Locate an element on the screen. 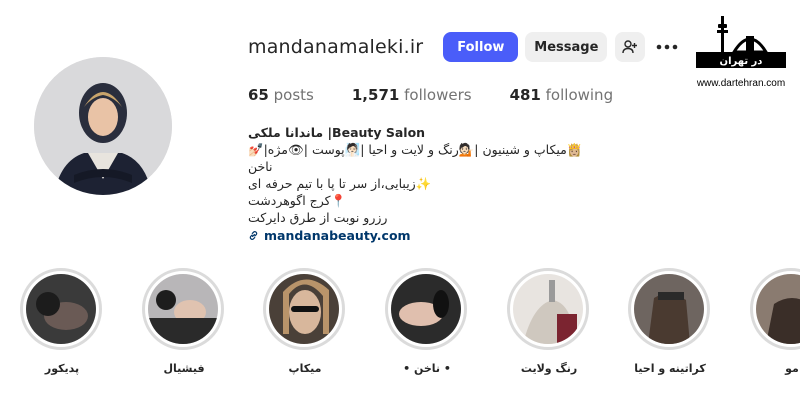  profile-header: mandanamaleki.ir Follow Message is located at coordinates (463, 47).